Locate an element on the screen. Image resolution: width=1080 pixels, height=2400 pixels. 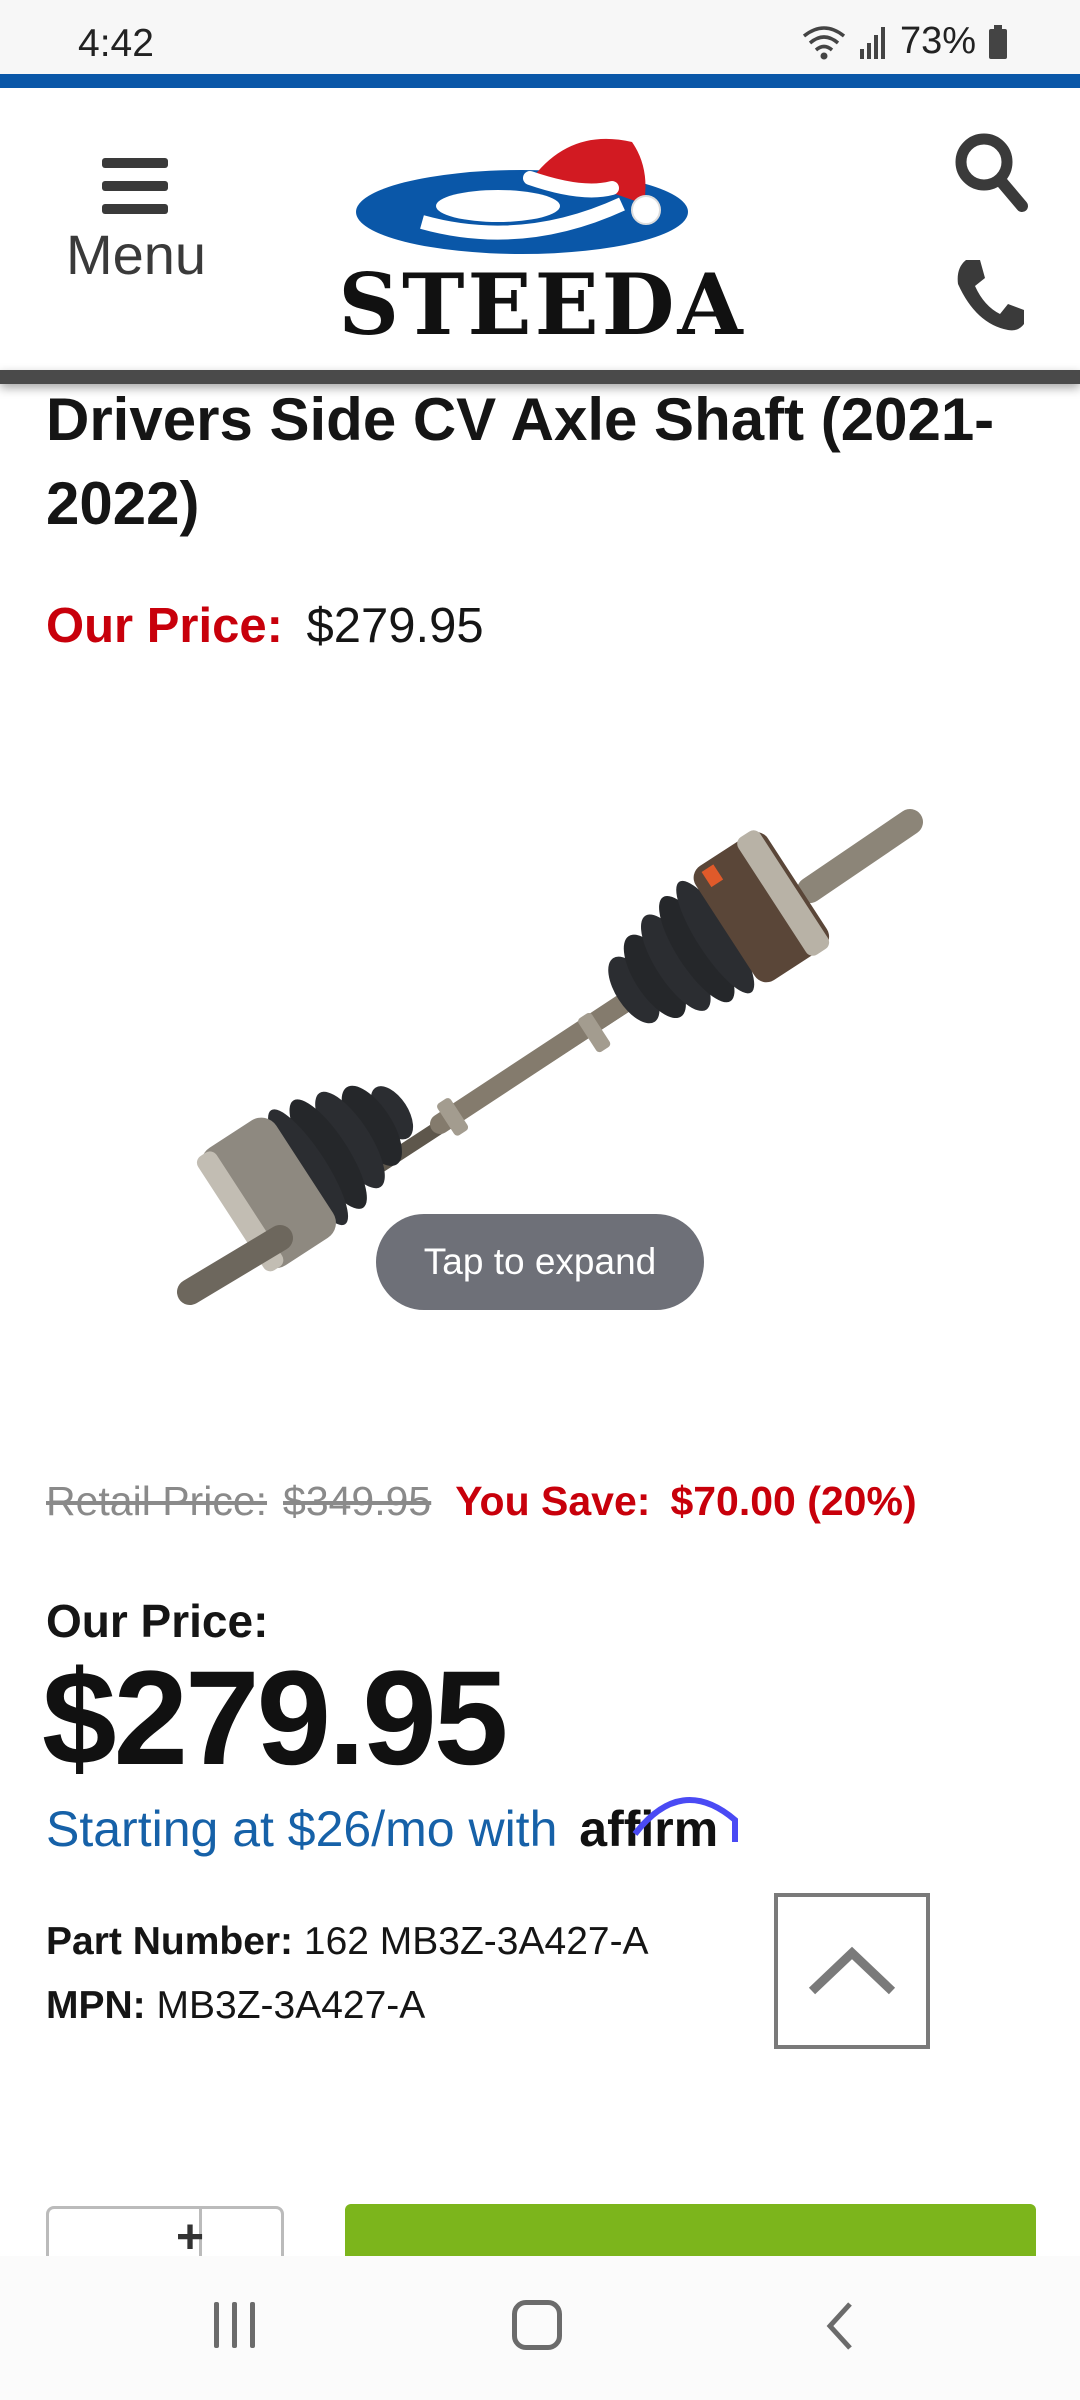
mpn-value: MB3Z-3A427-A is located at coordinates (291, 2005).